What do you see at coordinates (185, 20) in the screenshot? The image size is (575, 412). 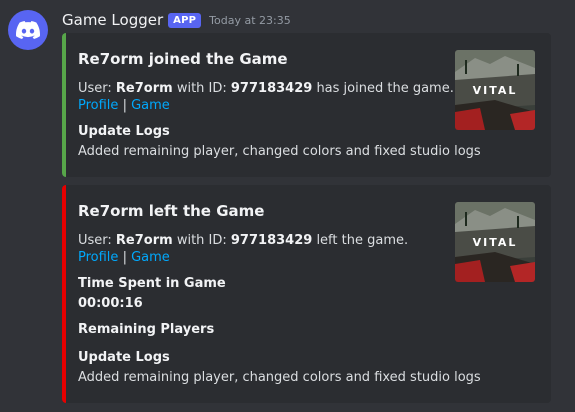 I see `app-badge: APP` at bounding box center [185, 20].